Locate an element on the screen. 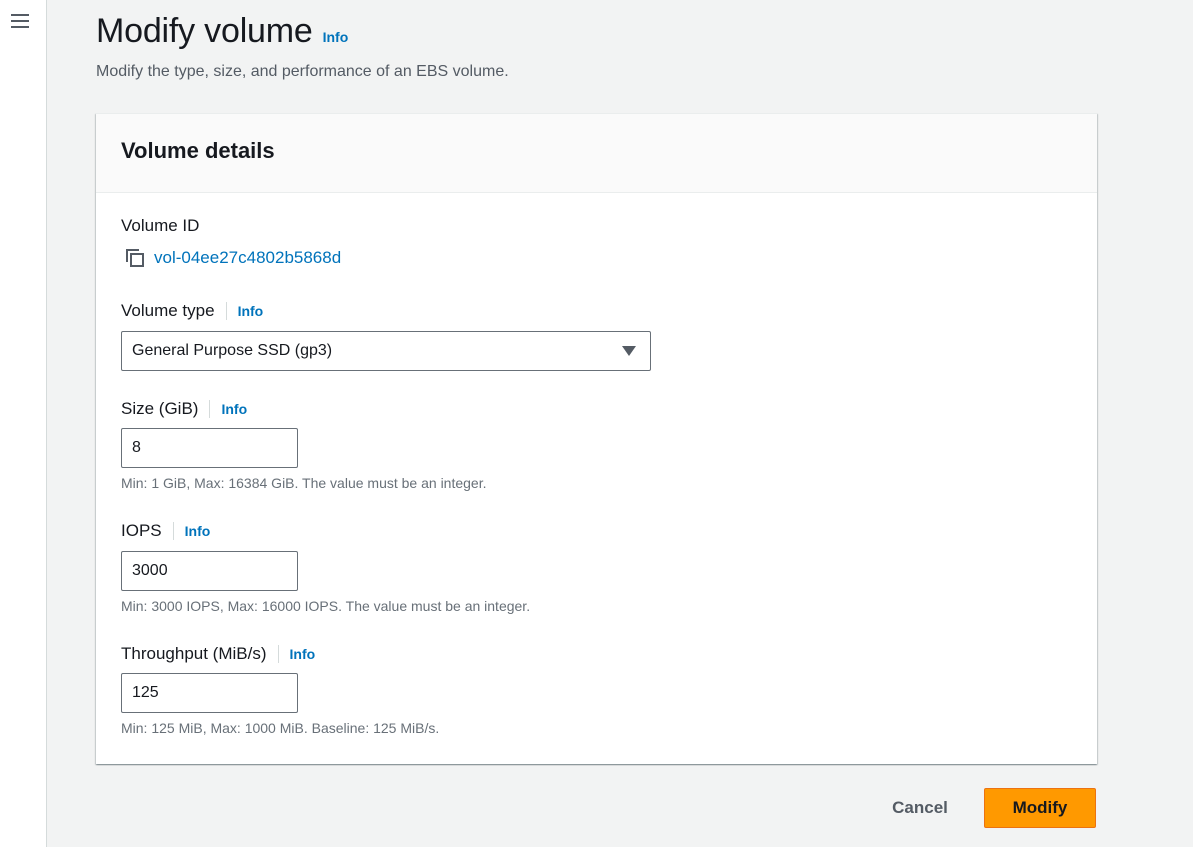 Image resolution: width=1193 pixels, height=847 pixels. volume-type-info-link: Info is located at coordinates (251, 311).